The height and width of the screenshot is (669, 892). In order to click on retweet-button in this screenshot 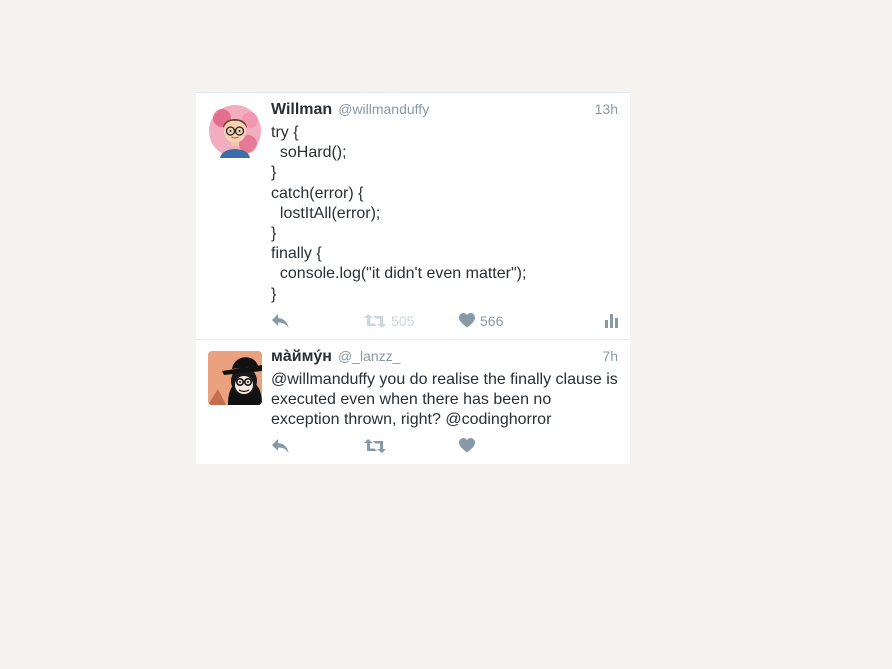, I will do `click(375, 446)`.